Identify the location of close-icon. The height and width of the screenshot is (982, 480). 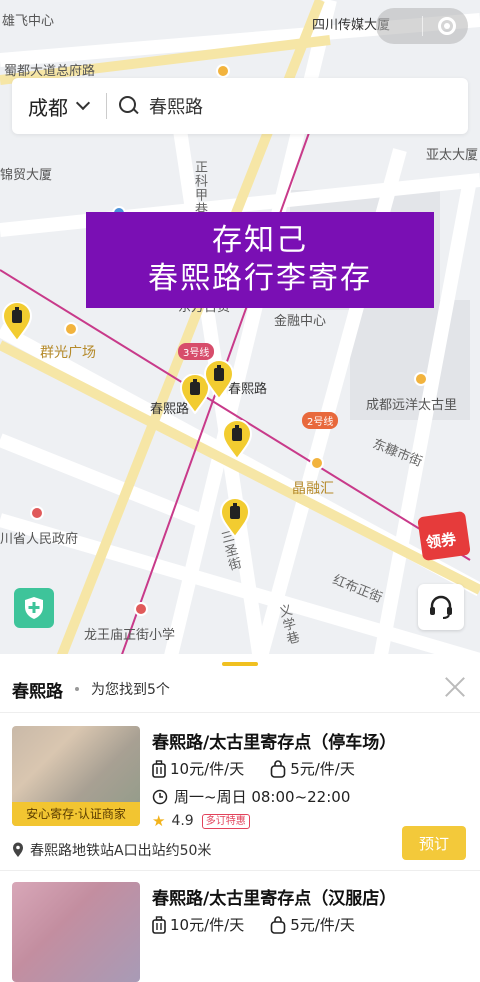
(455, 687).